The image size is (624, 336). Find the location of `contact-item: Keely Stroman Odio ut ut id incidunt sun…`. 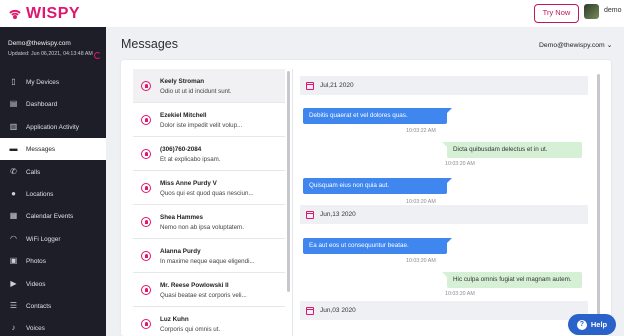

contact-item: Keely Stroman Odio ut ut id incidunt sun… is located at coordinates (209, 86).